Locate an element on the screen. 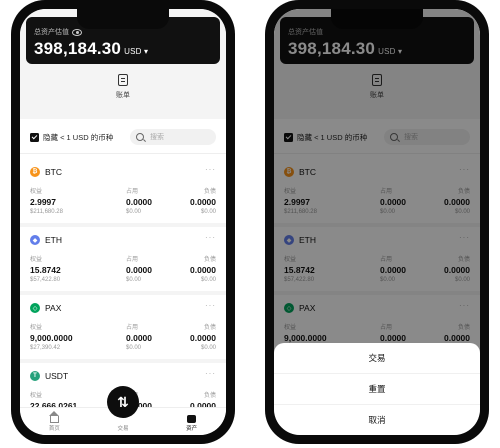  equity-column: 权益 15.8742 $57,422.80 is located at coordinates (45, 268).